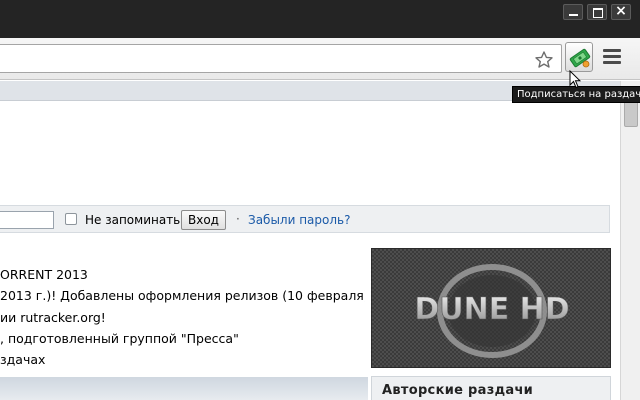  I want to click on login-button: Вход, so click(203, 220).